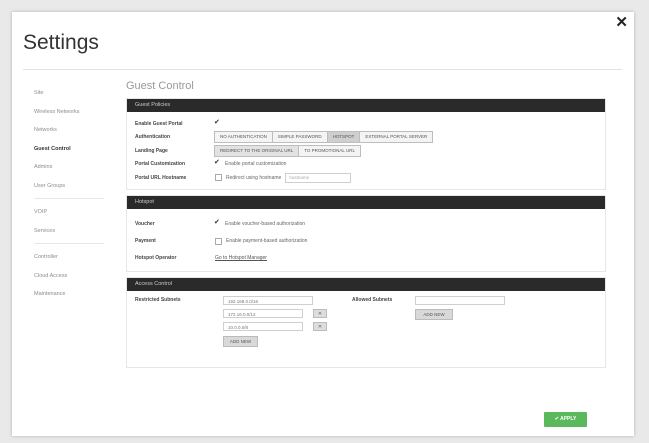 The height and width of the screenshot is (443, 649). I want to click on hostname-input: hostname, so click(318, 177).